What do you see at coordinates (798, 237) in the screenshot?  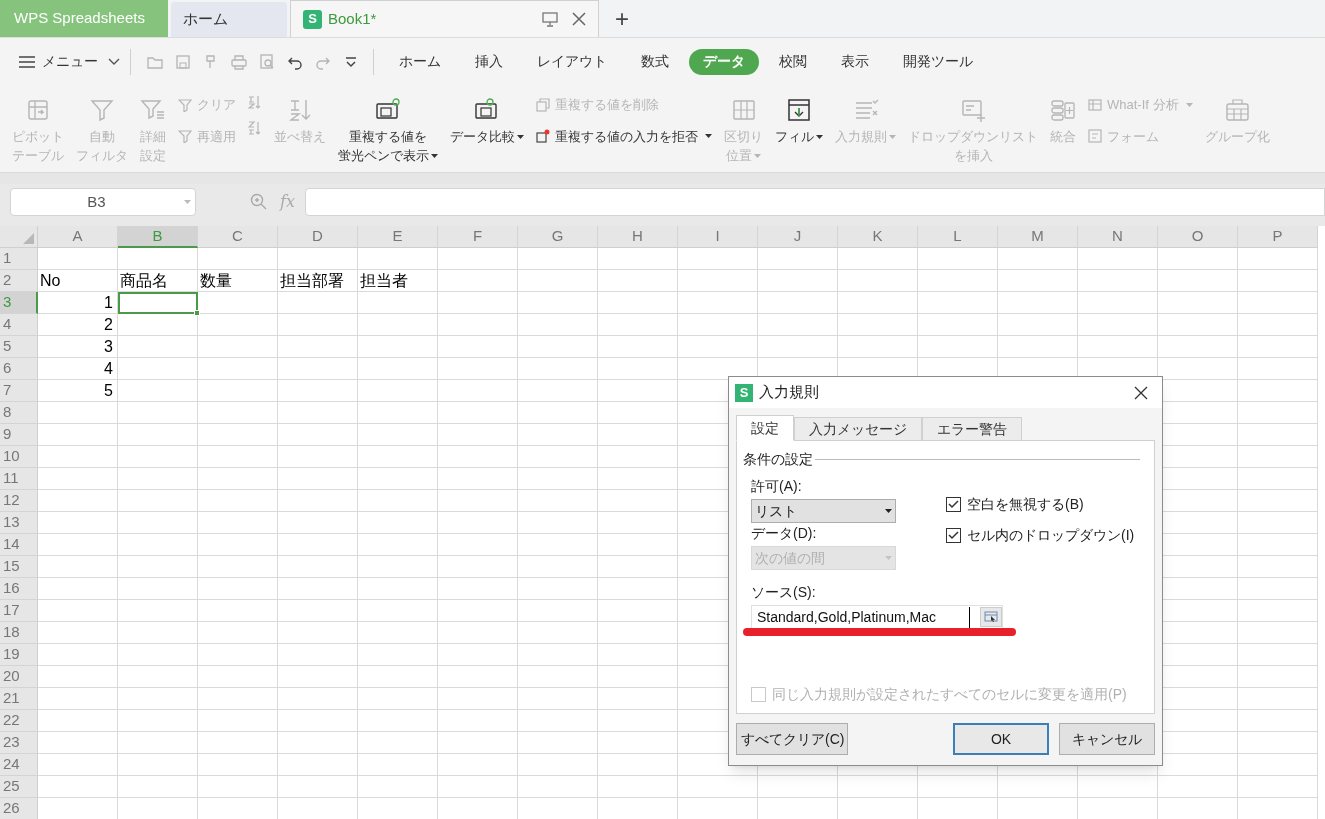 I see `column-header: J` at bounding box center [798, 237].